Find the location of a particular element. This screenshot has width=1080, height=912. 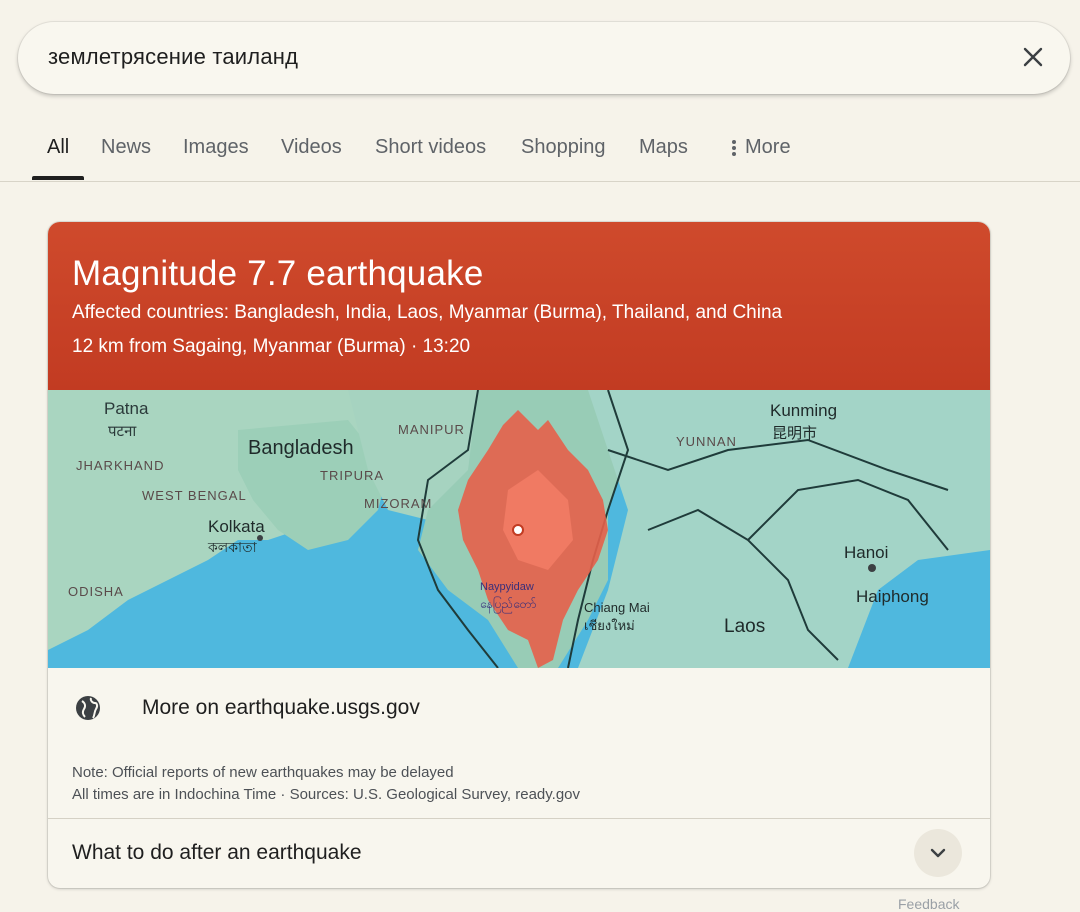

tab-more-label: More is located at coordinates (768, 147).